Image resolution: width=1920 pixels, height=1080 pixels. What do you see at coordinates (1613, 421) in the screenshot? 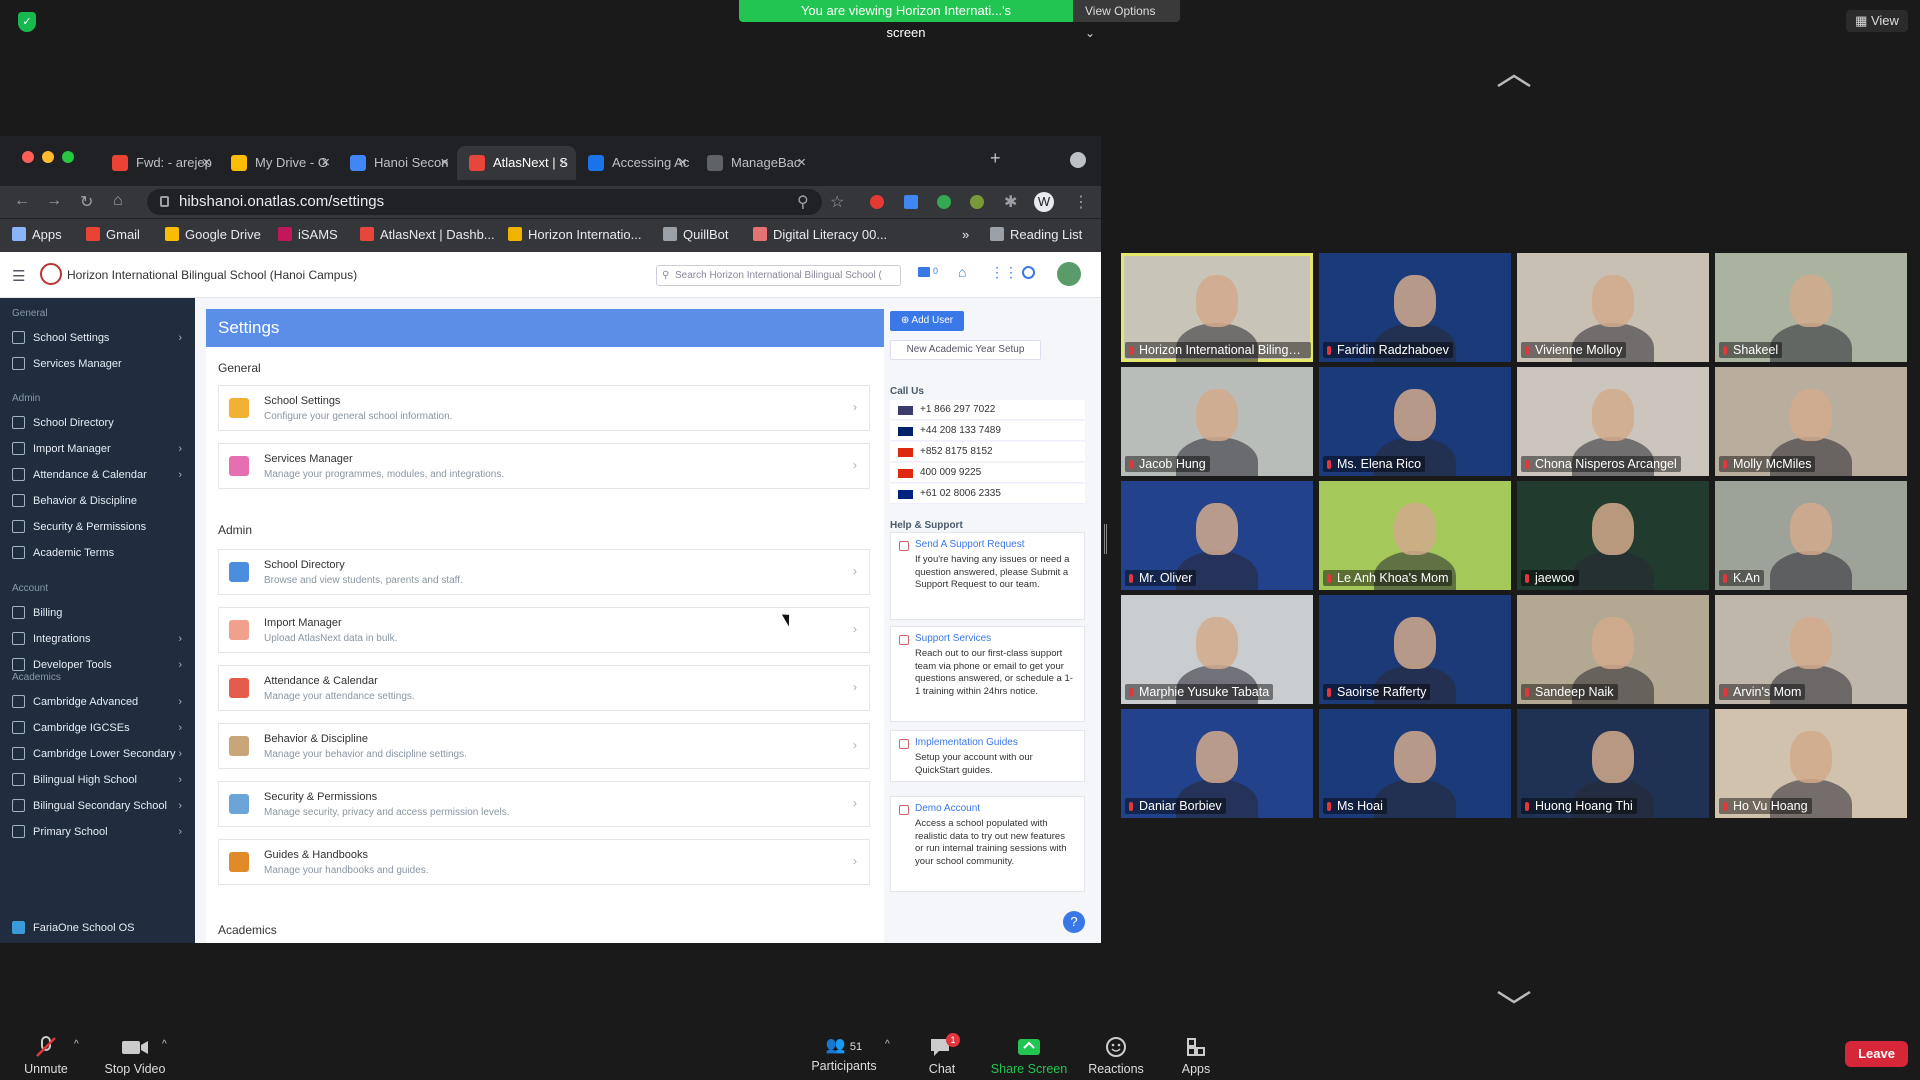
I see `participant-video-tile: Chona Nisperos Arcangel` at bounding box center [1613, 421].